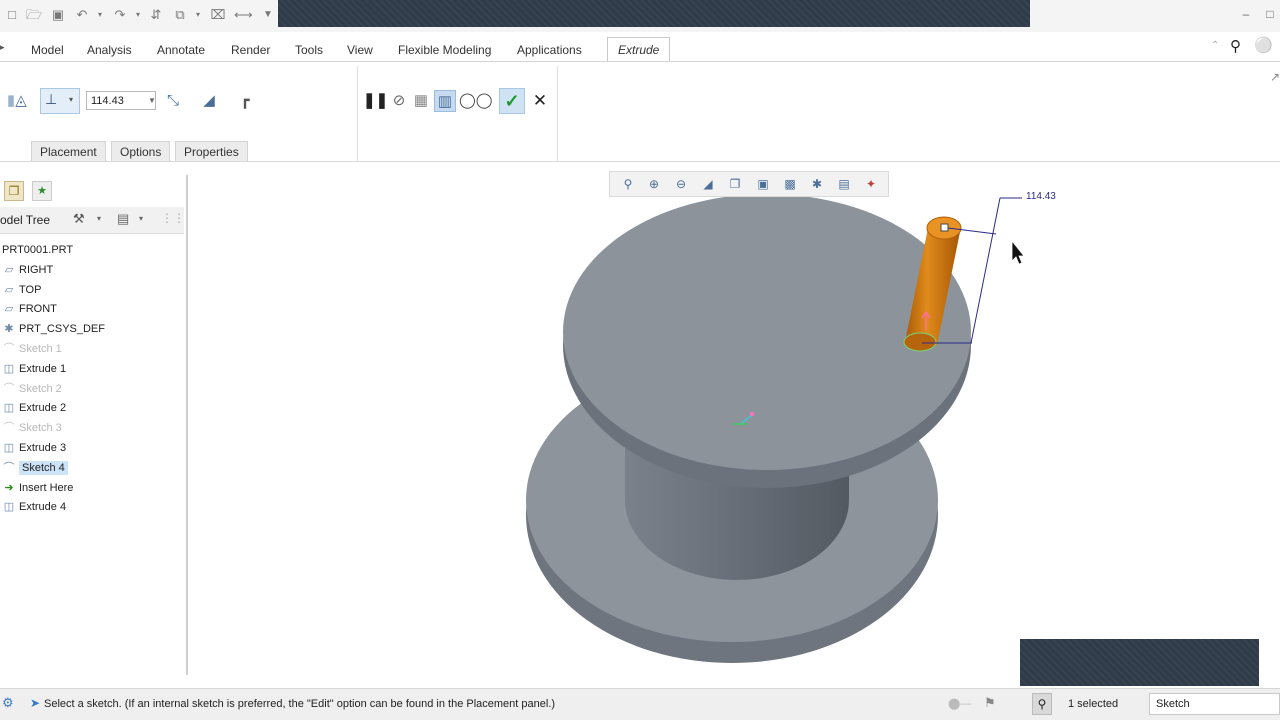 Image resolution: width=1280 pixels, height=720 pixels. I want to click on tree-item-extrude-4: ◫ Extrude 4, so click(34, 507).